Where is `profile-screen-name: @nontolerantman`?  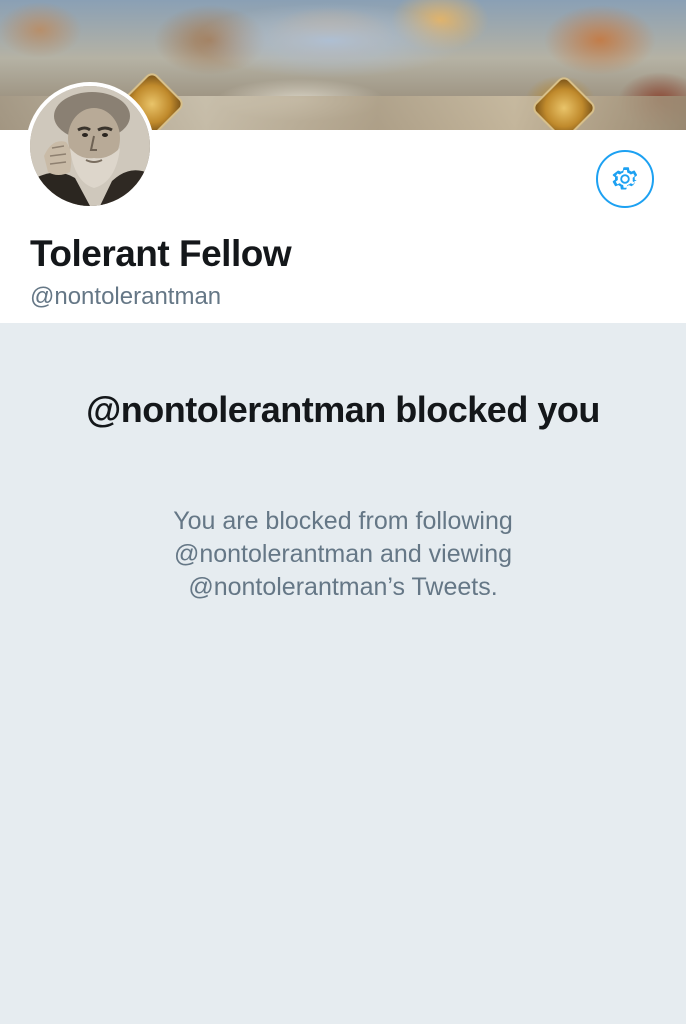 profile-screen-name: @nontolerantman is located at coordinates (126, 296).